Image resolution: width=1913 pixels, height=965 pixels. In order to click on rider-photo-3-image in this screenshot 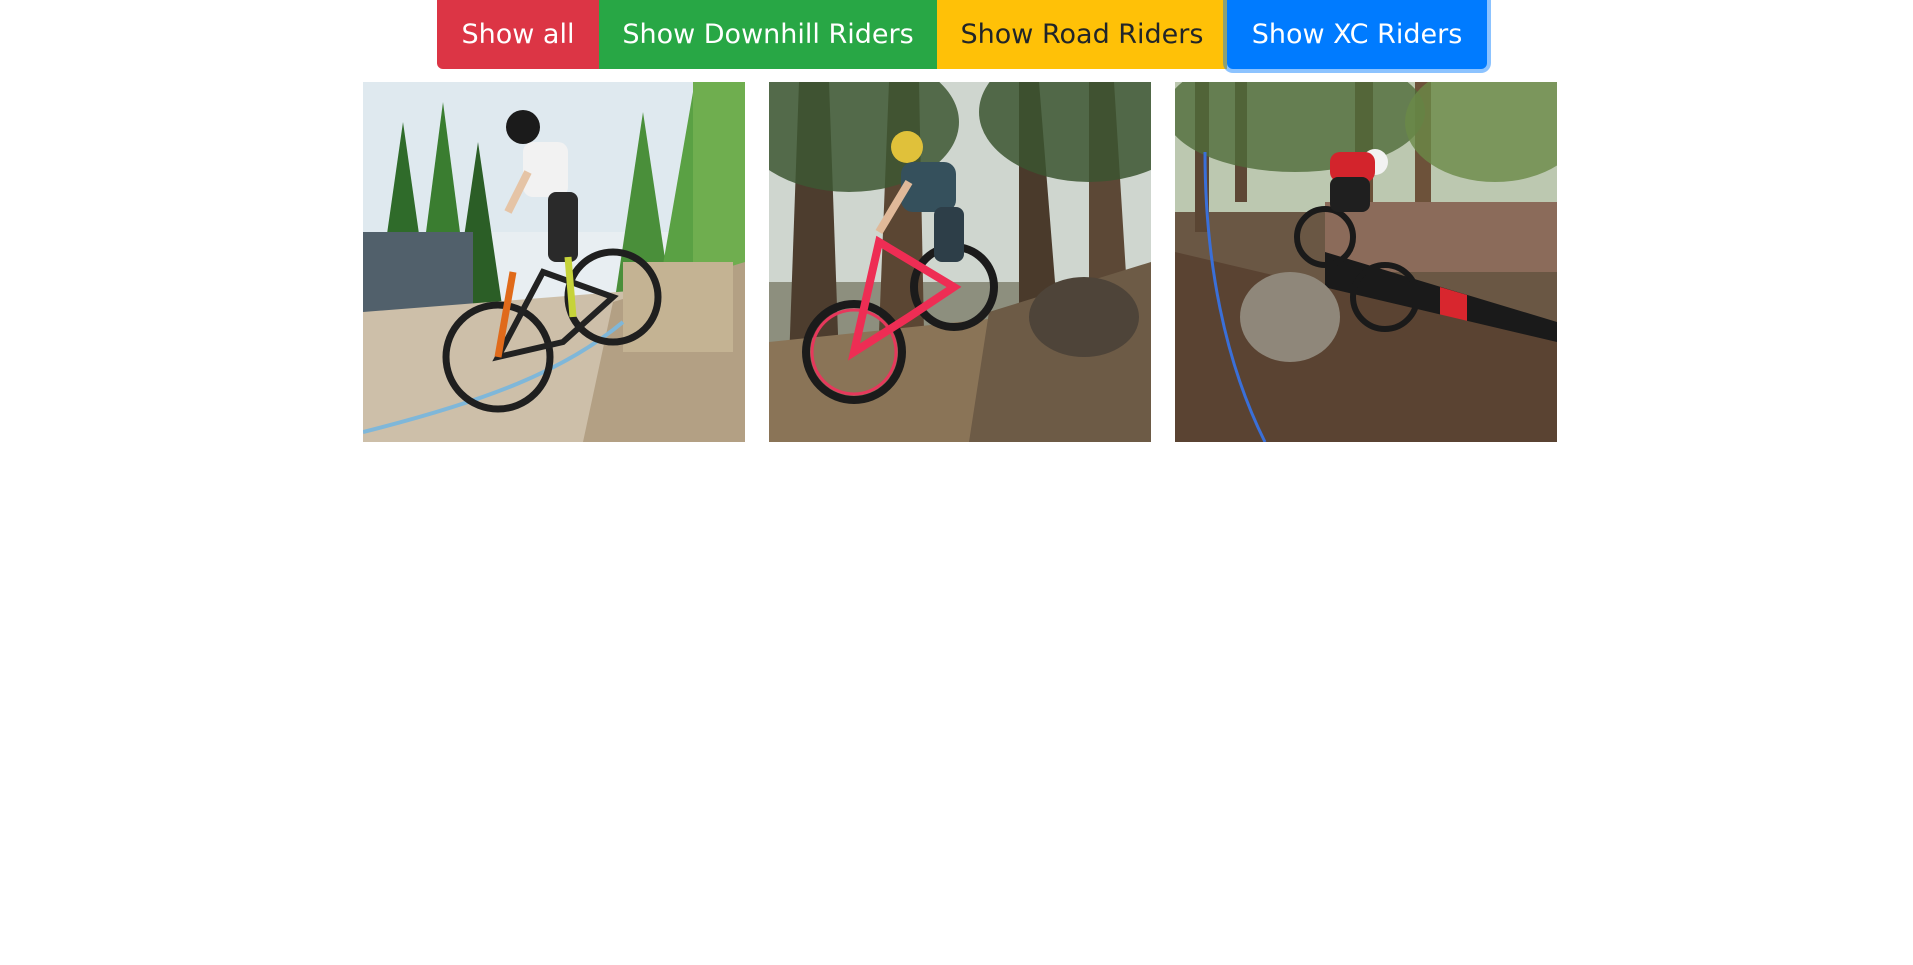, I will do `click(1366, 262)`.